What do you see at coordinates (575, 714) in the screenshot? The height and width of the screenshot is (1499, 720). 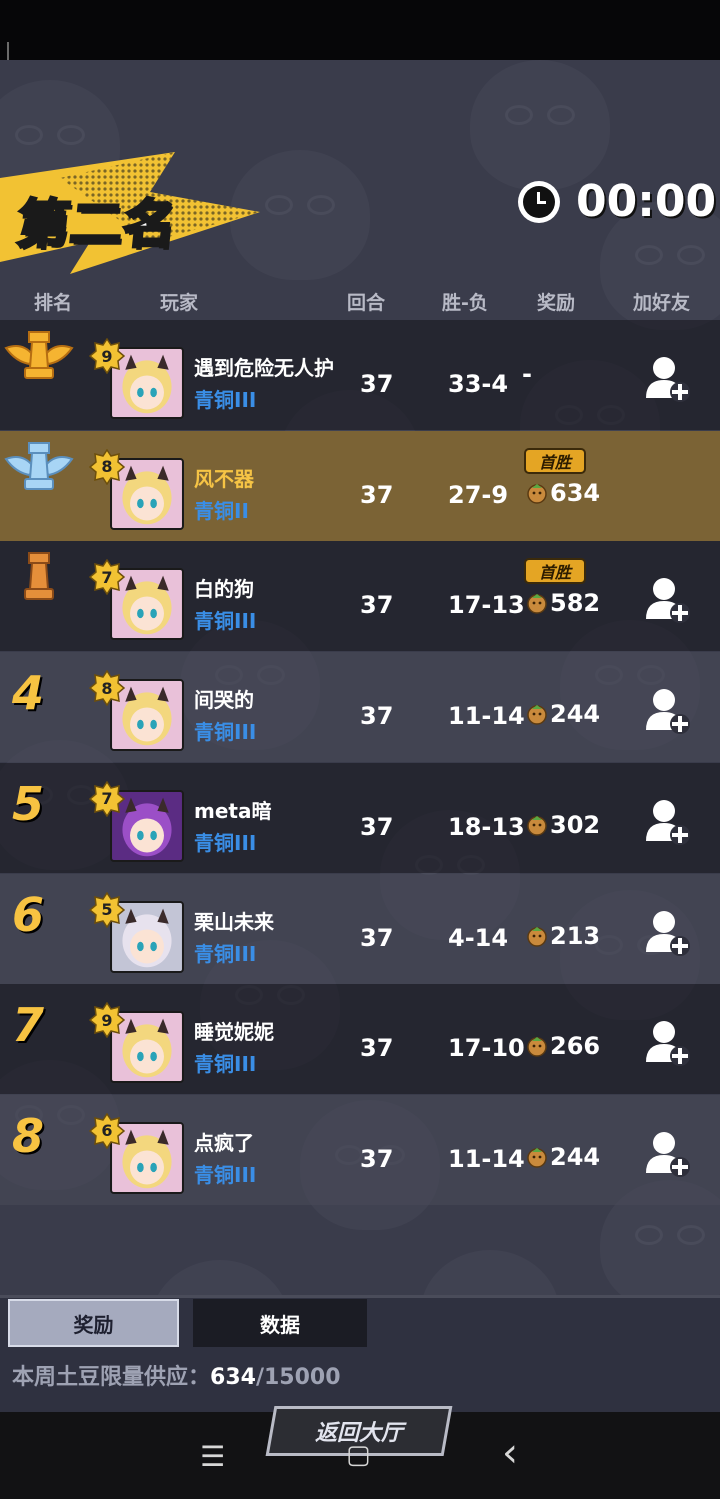 I see `reward-value: 244` at bounding box center [575, 714].